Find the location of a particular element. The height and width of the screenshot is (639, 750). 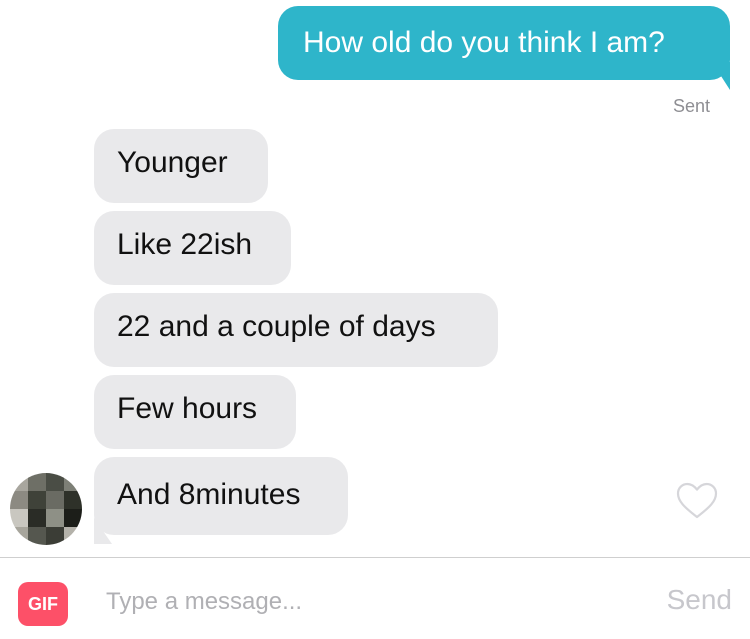

send-button: Send is located at coordinates (699, 600).